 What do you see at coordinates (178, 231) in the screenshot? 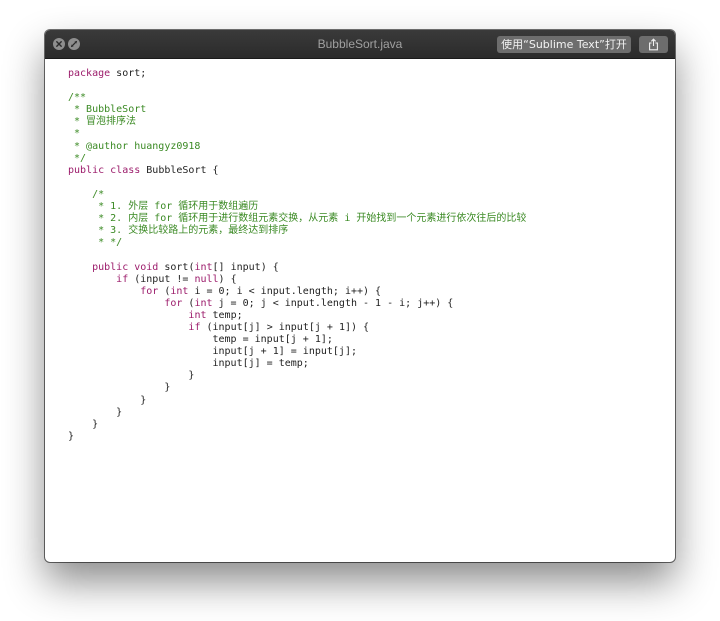
I see `code-comment: * 3. 交换比较路上的元素，最终达到排序` at bounding box center [178, 231].